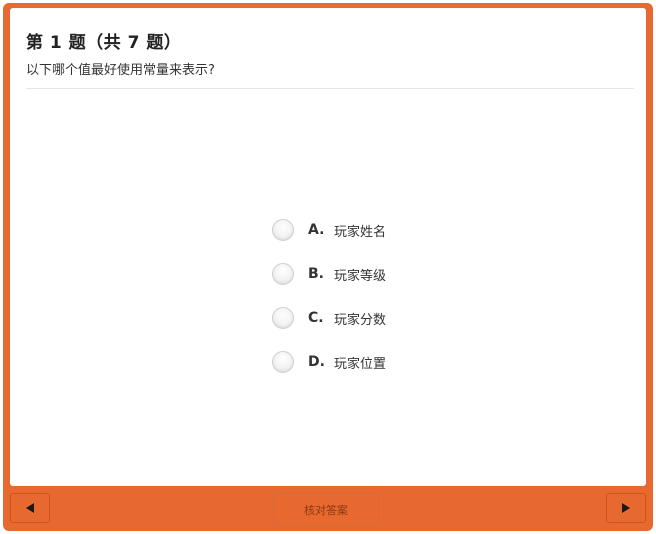  I want to click on next-button, so click(626, 508).